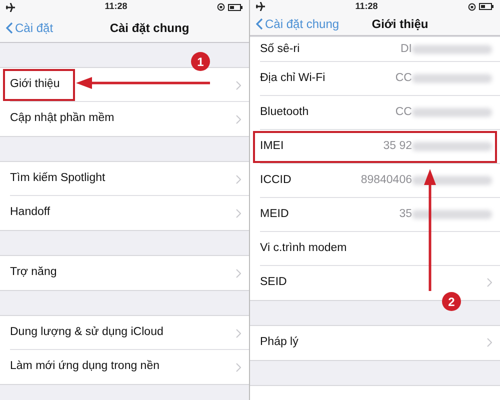  What do you see at coordinates (62, 118) in the screenshot?
I see `row-label: Cập nhật phần mềm` at bounding box center [62, 118].